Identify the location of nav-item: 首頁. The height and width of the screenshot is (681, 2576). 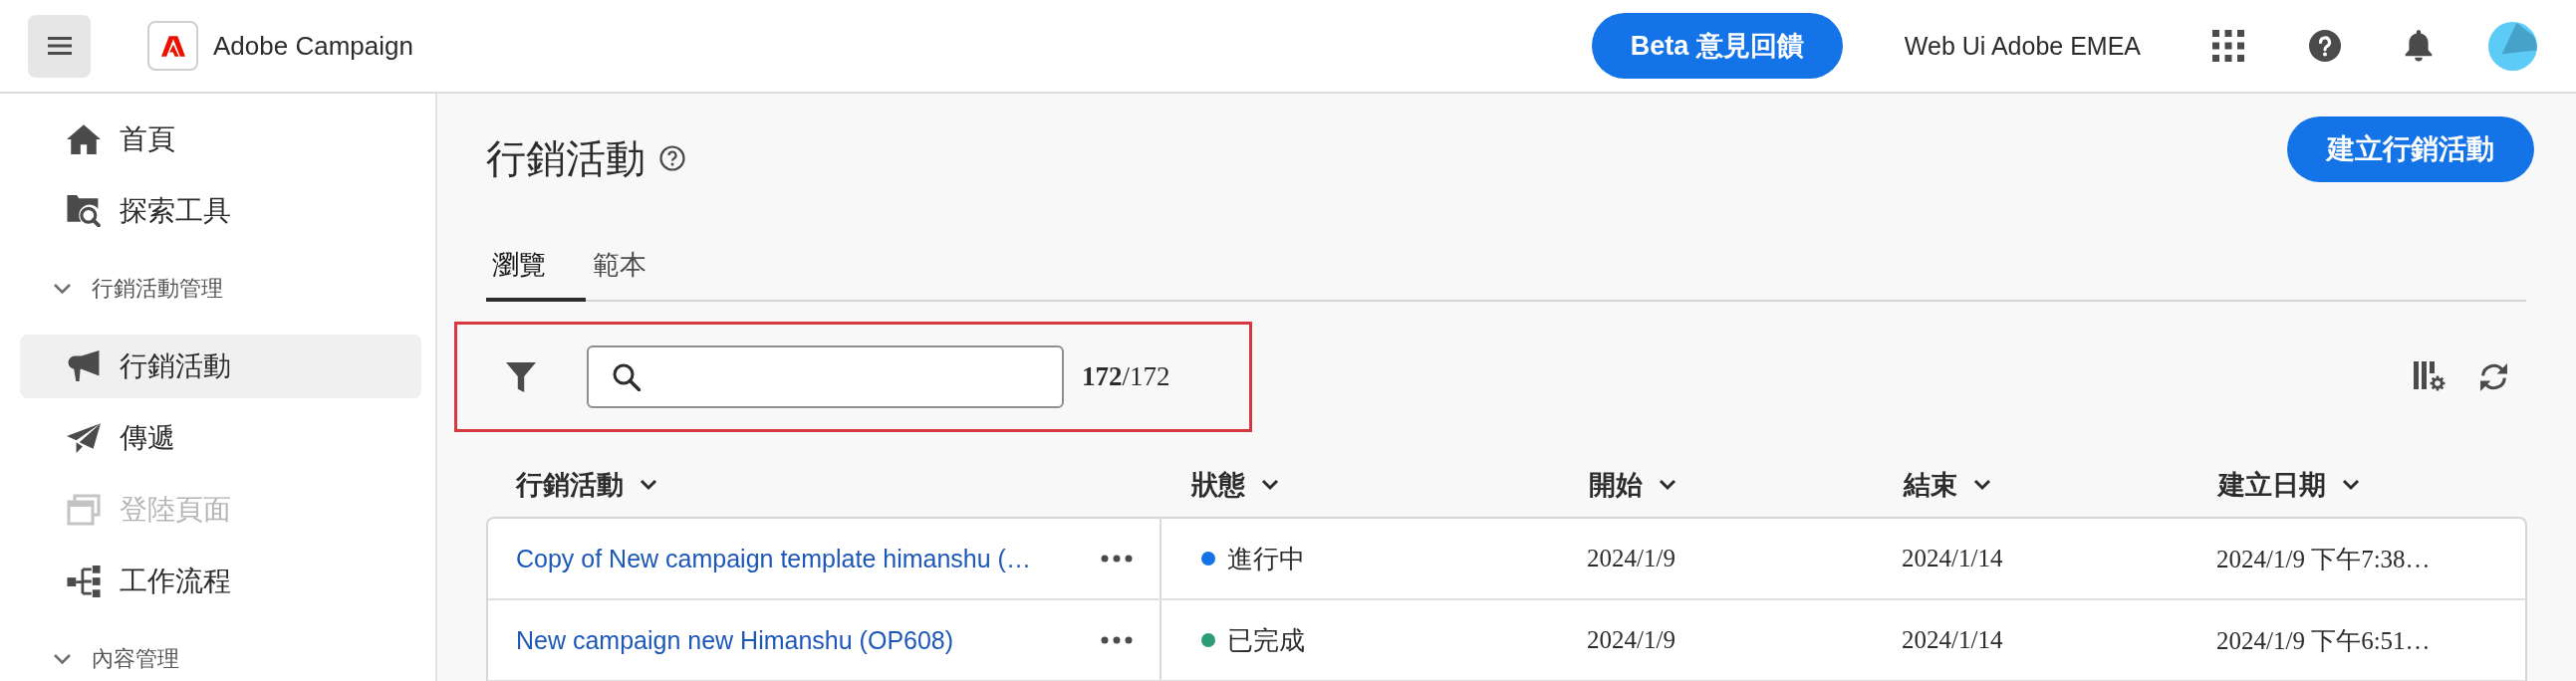
(220, 139).